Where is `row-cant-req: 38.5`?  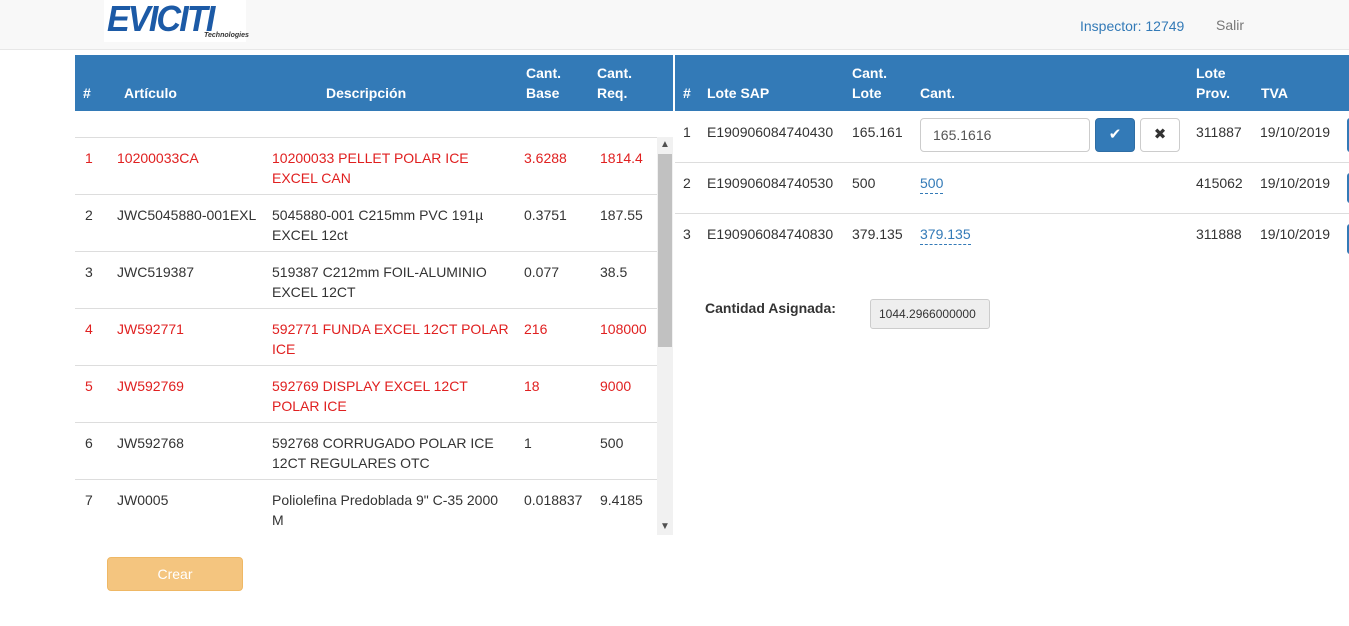
row-cant-req: 38.5 is located at coordinates (614, 272).